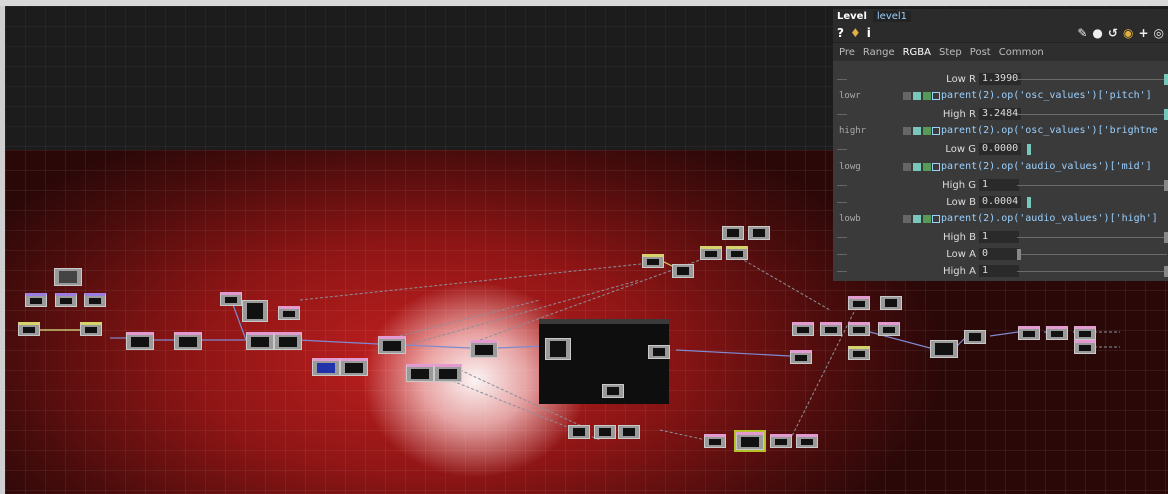 The height and width of the screenshot is (494, 1168). Describe the element at coordinates (855, 33) in the screenshot. I see `python-help-icon: ♦` at that location.